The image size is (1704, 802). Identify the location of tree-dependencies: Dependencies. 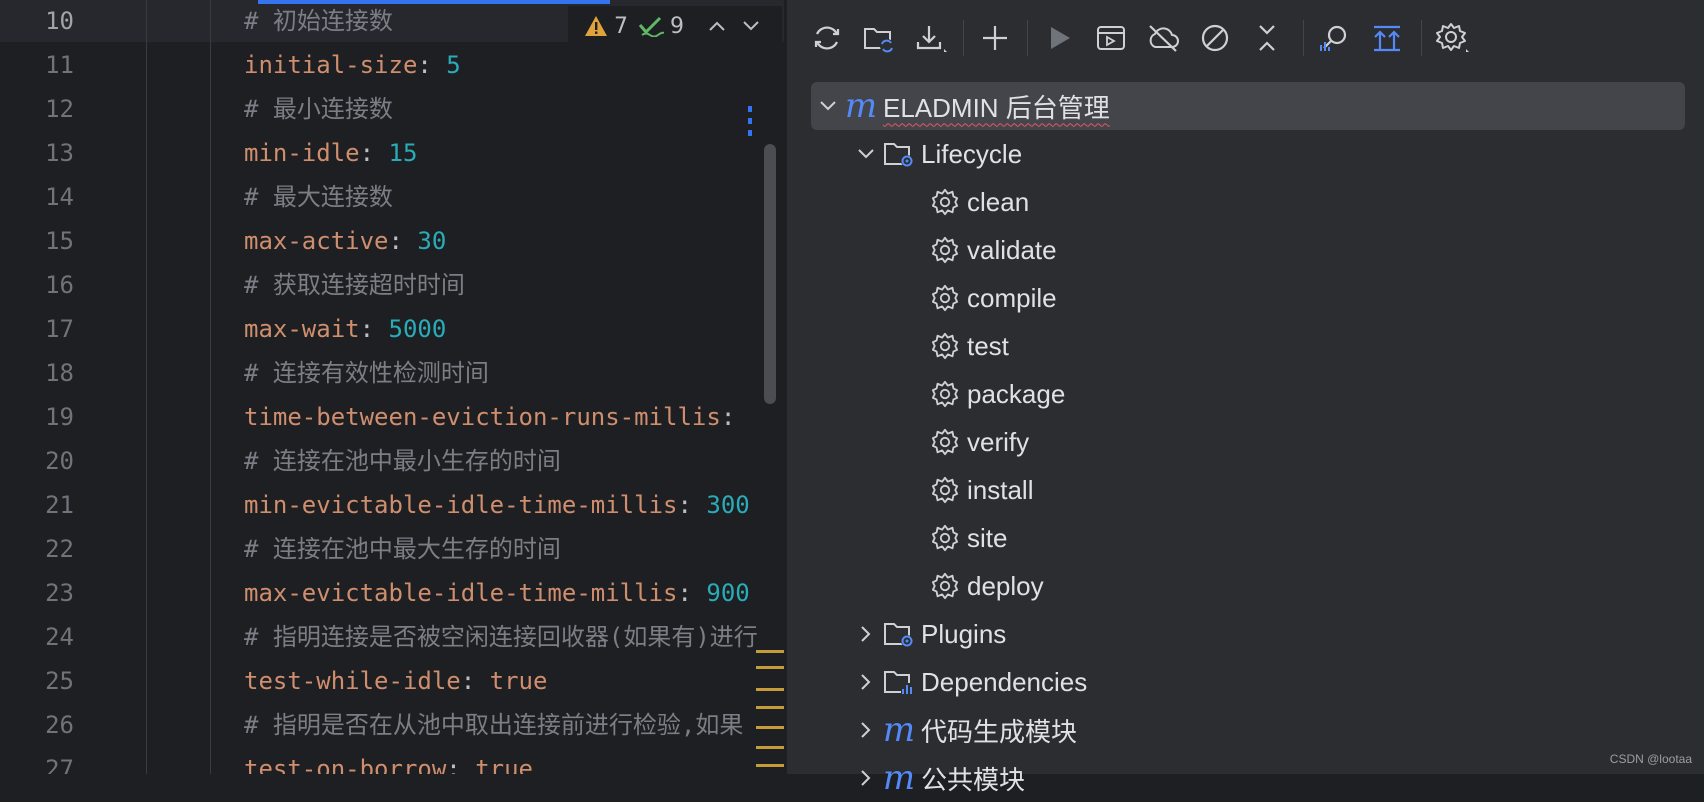
(968, 682).